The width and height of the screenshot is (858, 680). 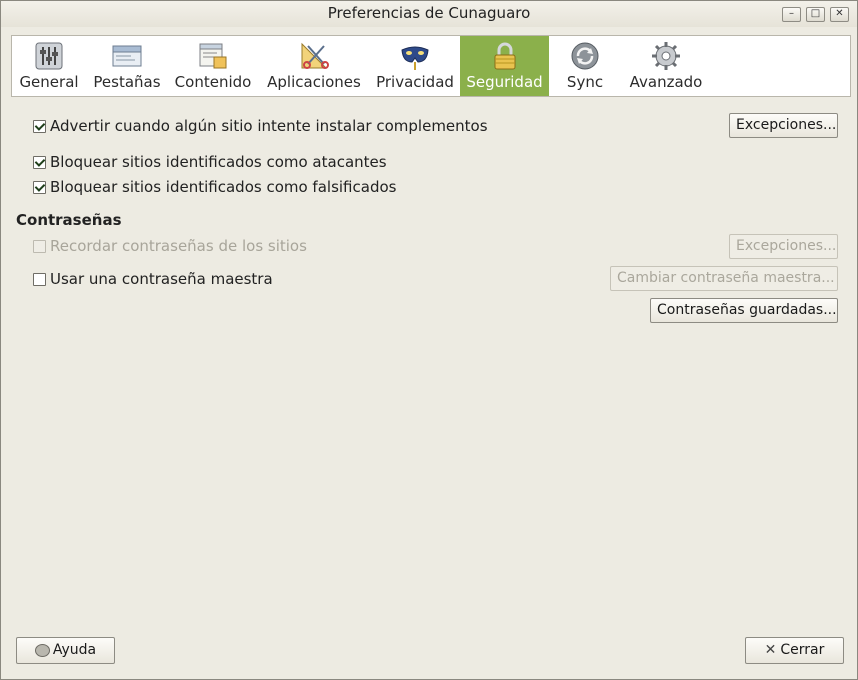 What do you see at coordinates (415, 58) in the screenshot?
I see `mask-icon` at bounding box center [415, 58].